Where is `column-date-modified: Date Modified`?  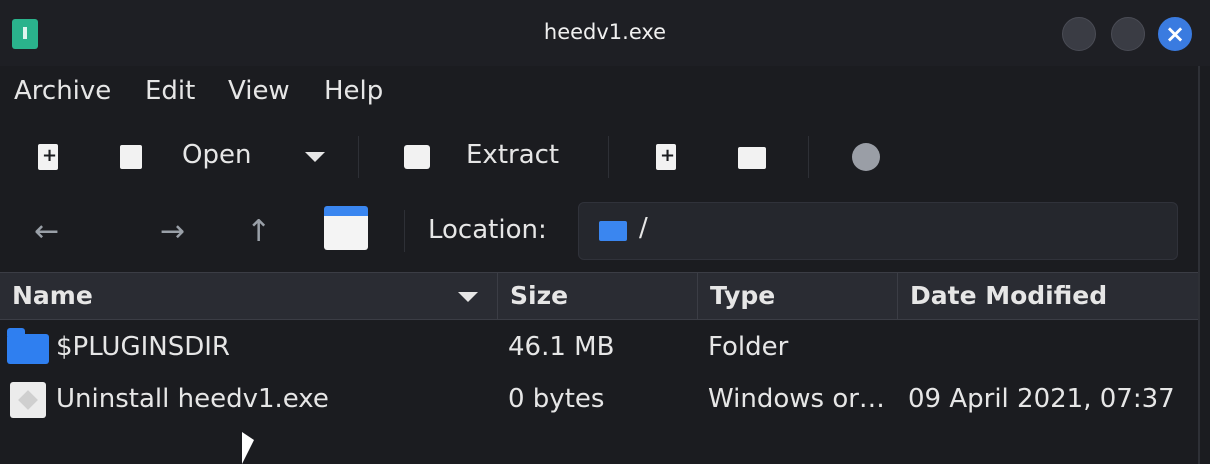 column-date-modified: Date Modified is located at coordinates (1048, 296).